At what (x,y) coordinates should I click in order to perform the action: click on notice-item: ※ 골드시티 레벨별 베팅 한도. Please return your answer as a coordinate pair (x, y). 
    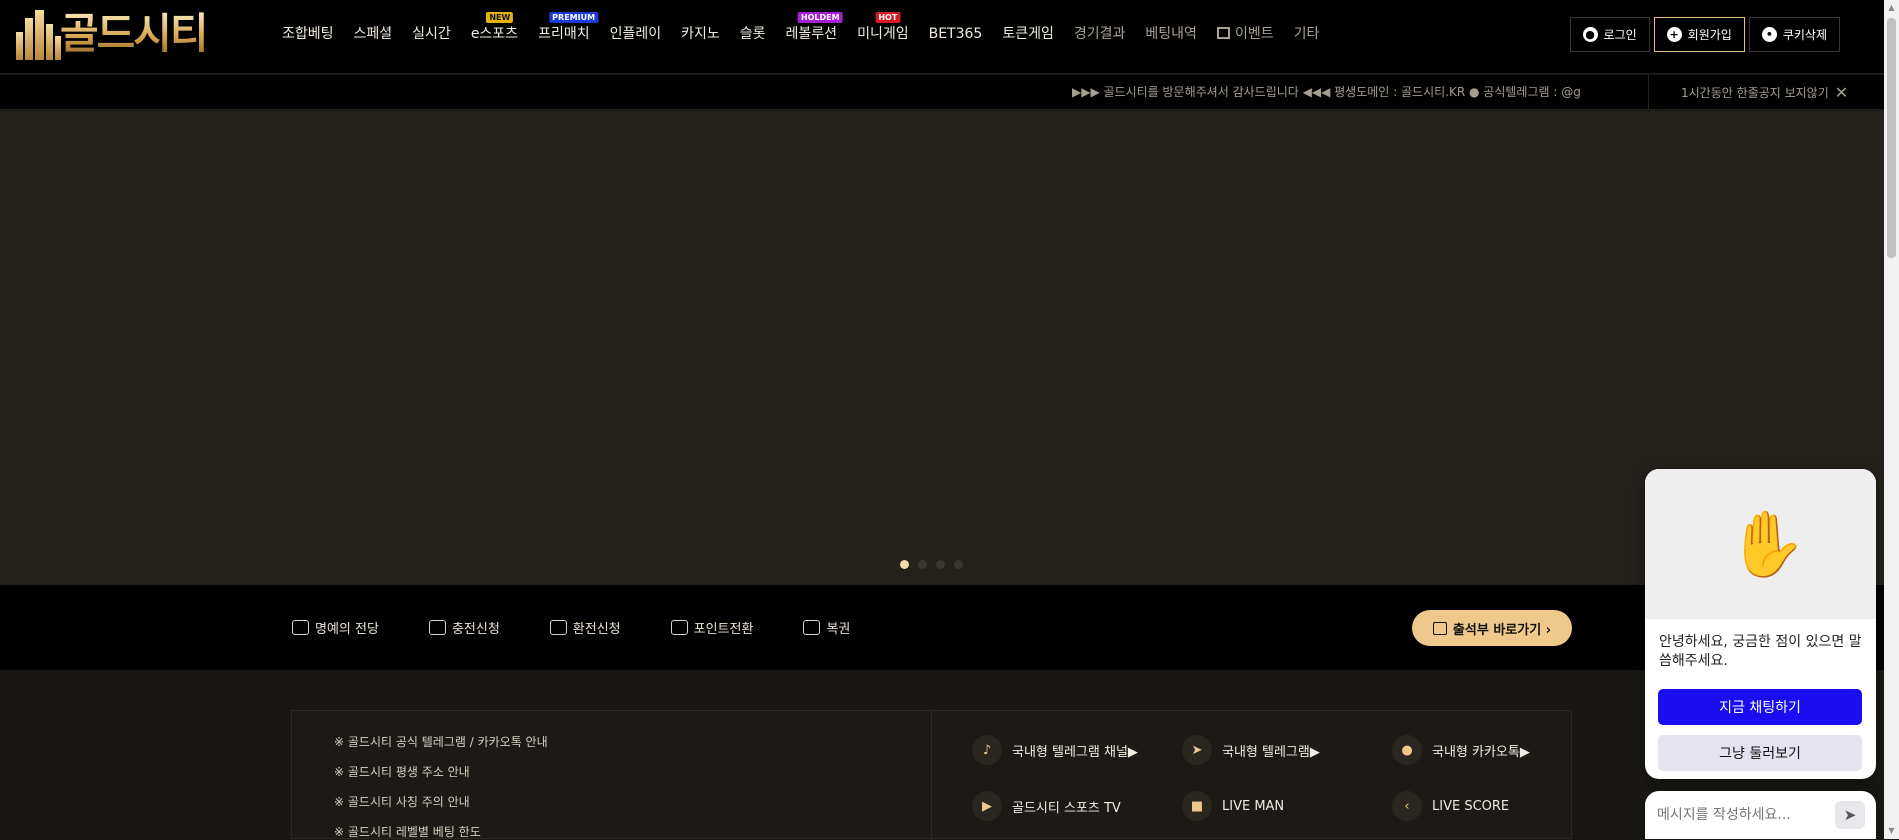
    Looking at the image, I should click on (407, 831).